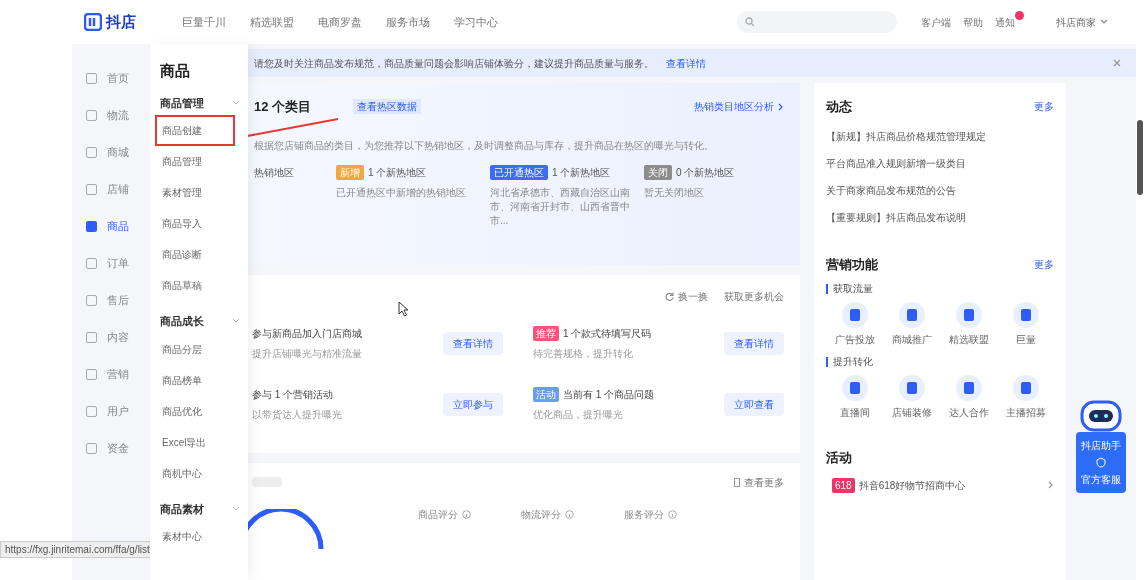  I want to click on sidebar-item: 首页, so click(118, 78).